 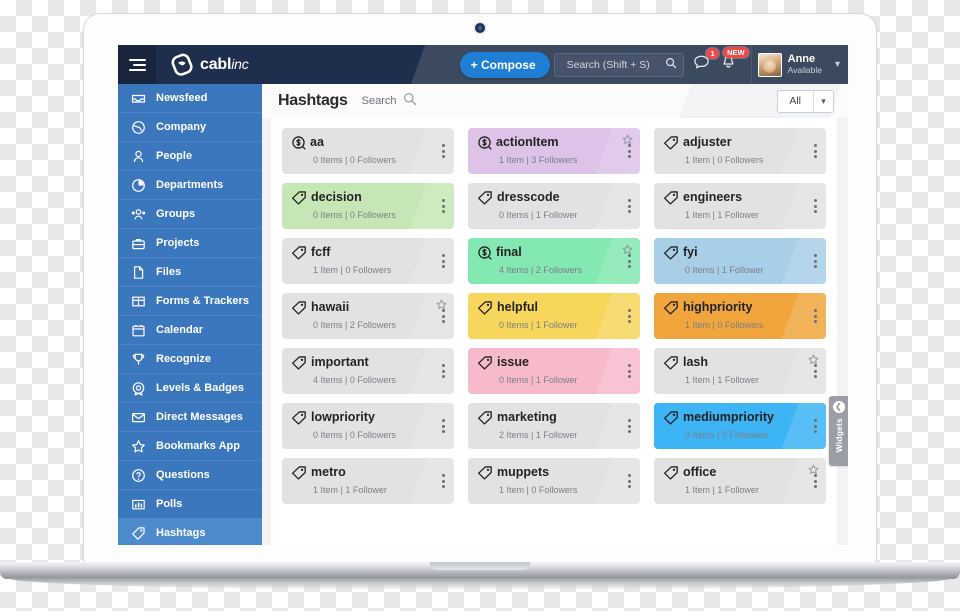 I want to click on hashtag-card: fyi 0 Items | 1 Follower, so click(x=740, y=261).